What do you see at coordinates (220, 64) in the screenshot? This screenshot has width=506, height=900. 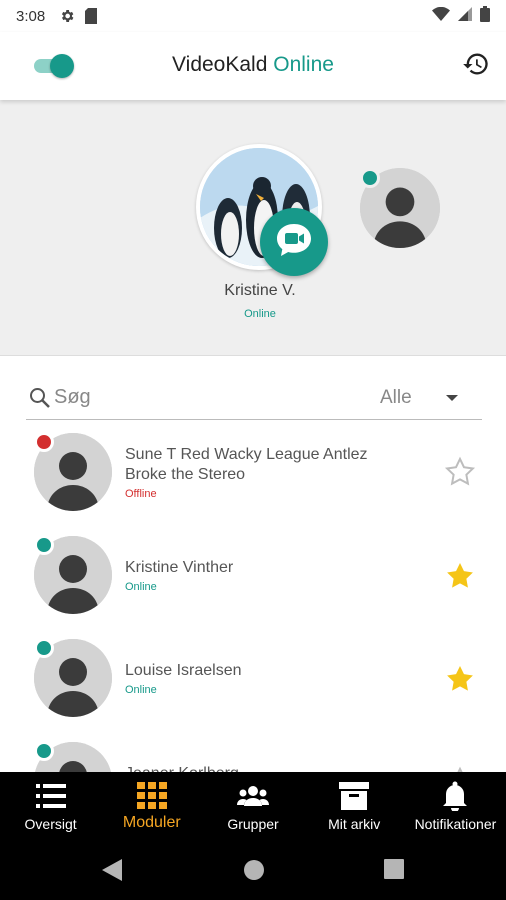 I see `title-main: VideoKald` at bounding box center [220, 64].